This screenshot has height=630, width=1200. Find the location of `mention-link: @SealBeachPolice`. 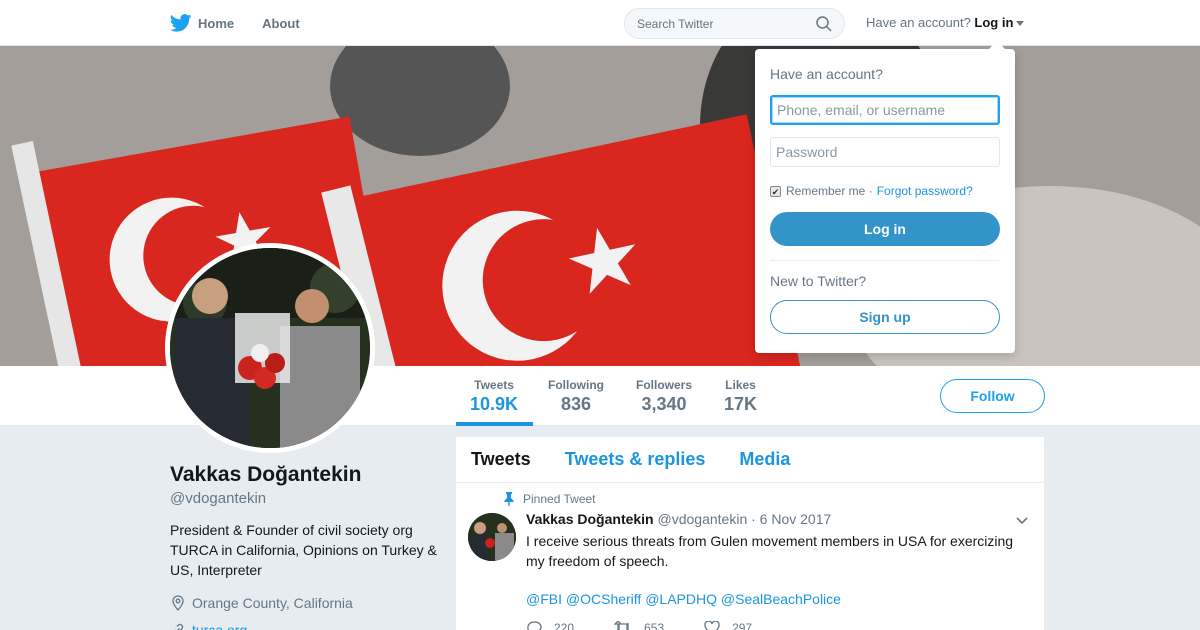

mention-link: @SealBeachPolice is located at coordinates (781, 599).